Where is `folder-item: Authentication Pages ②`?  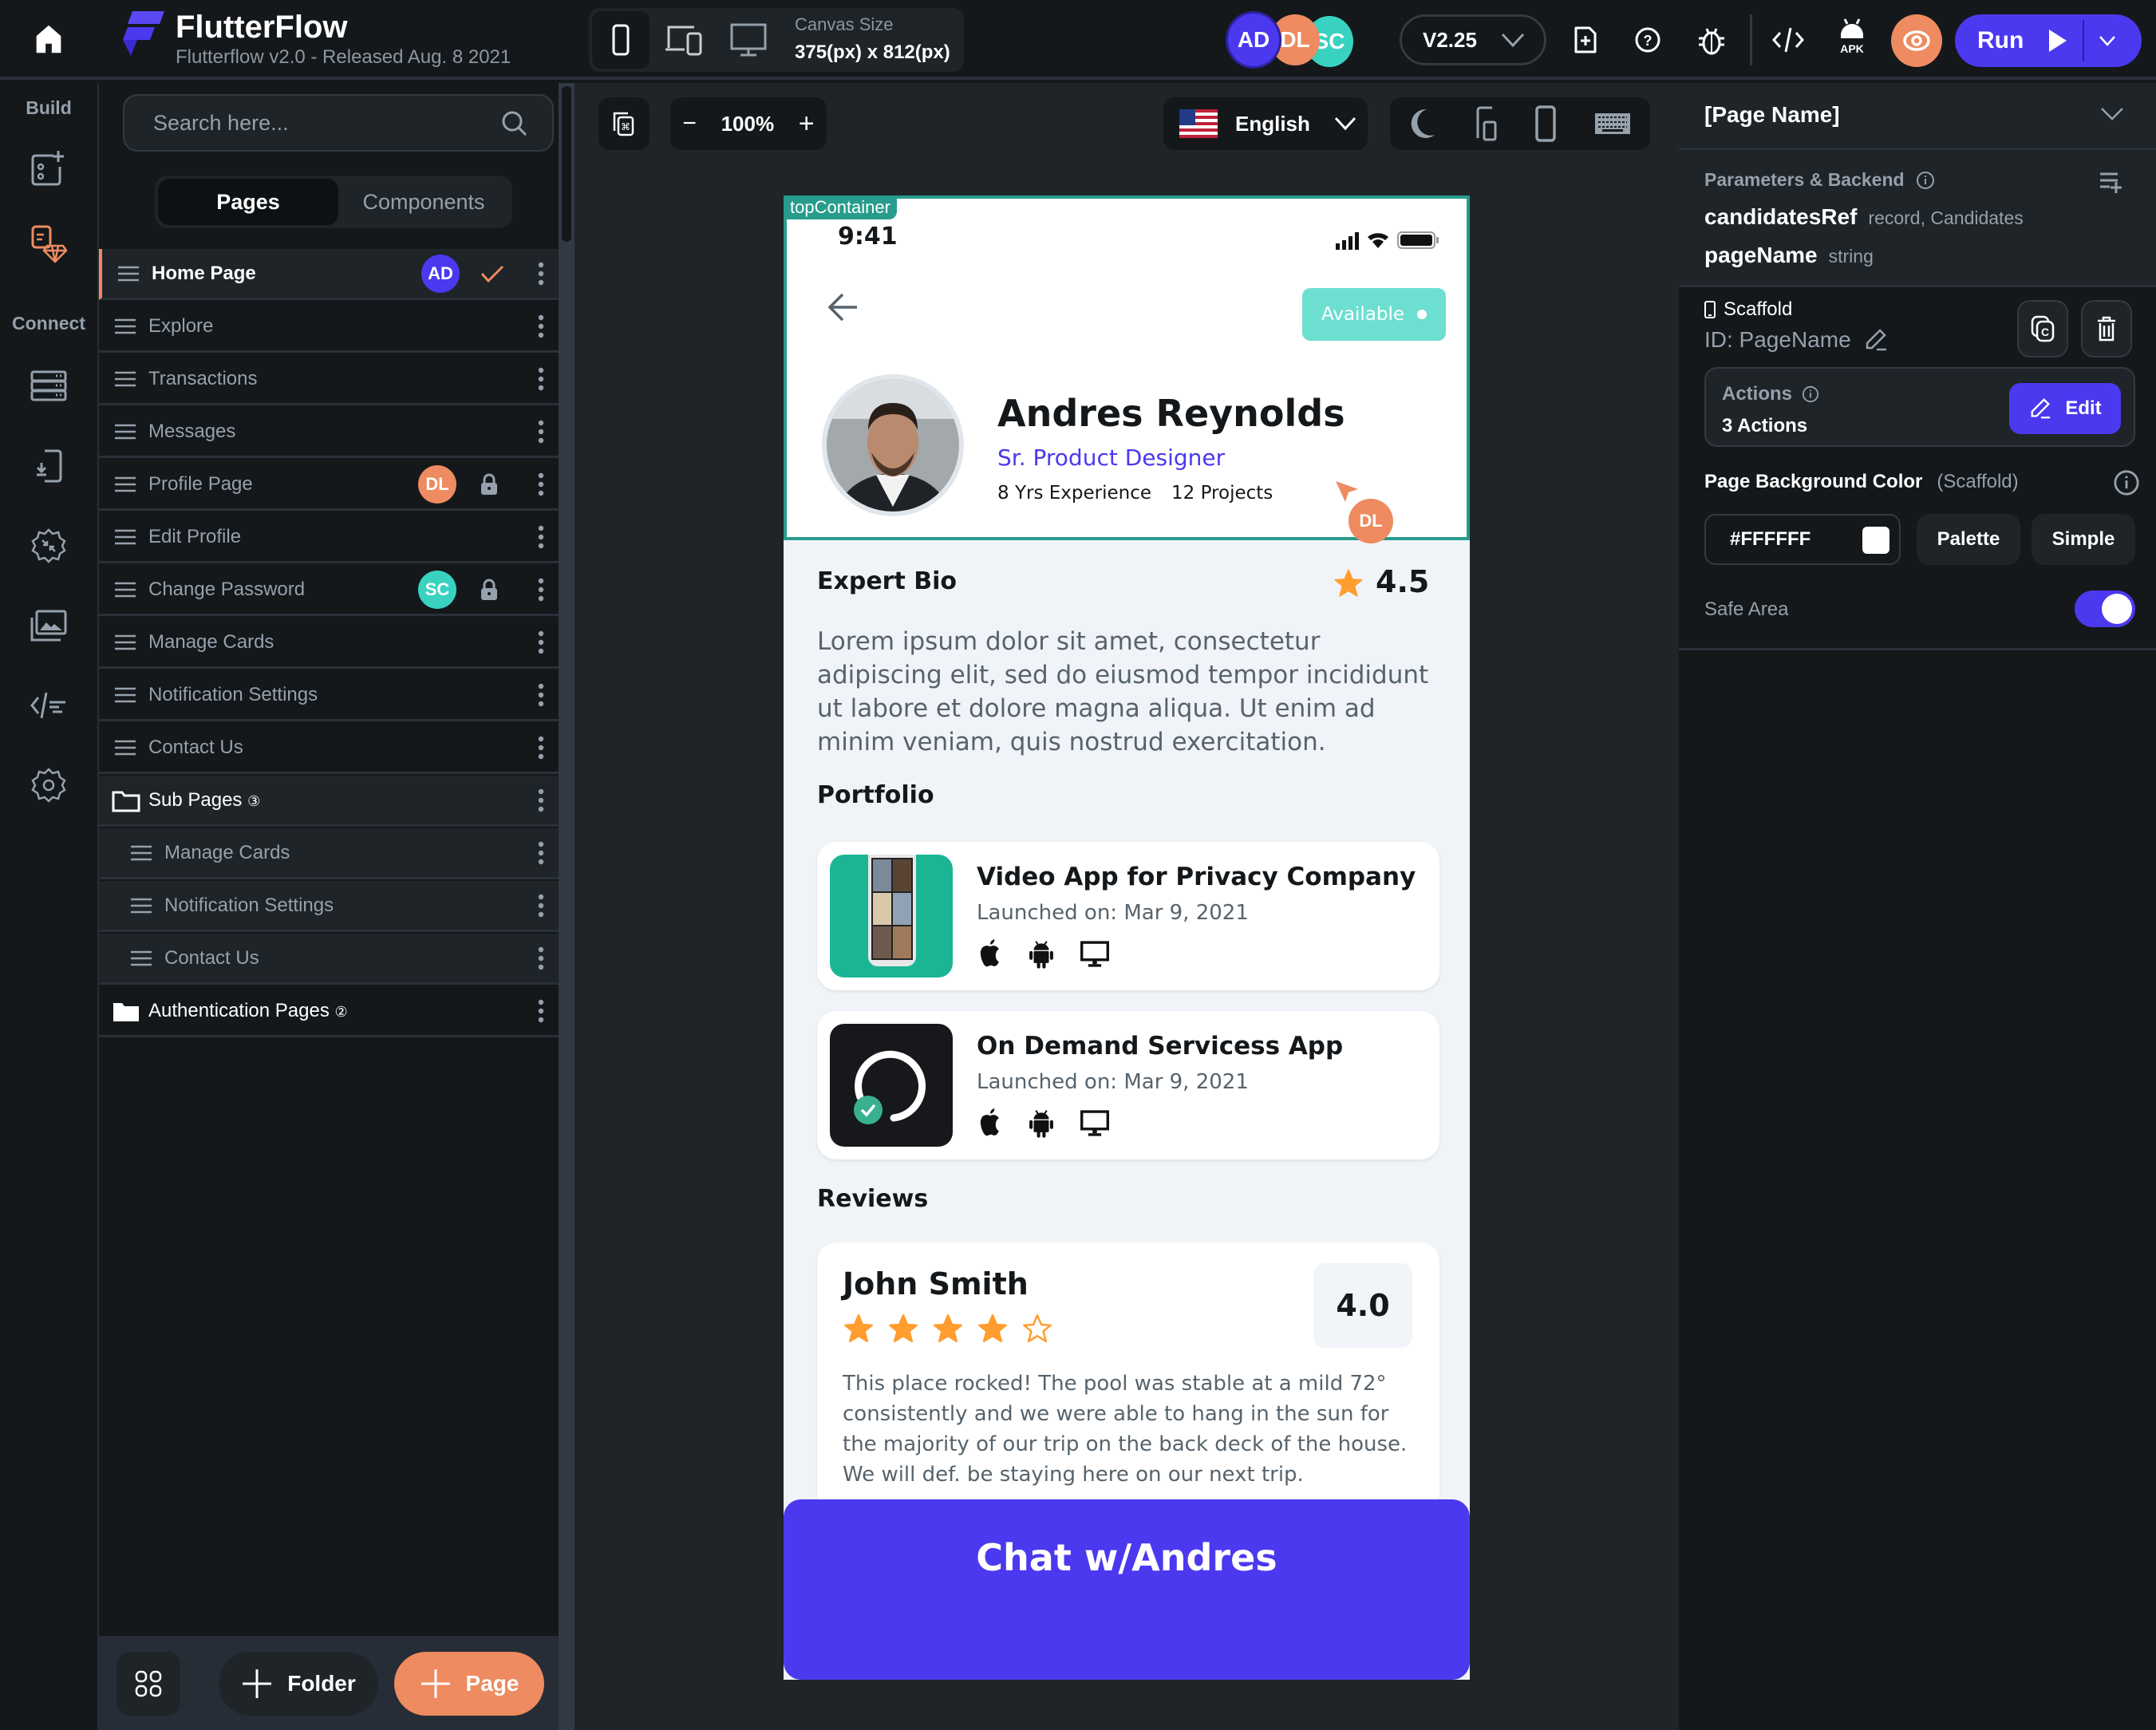 folder-item: Authentication Pages ② is located at coordinates (329, 1011).